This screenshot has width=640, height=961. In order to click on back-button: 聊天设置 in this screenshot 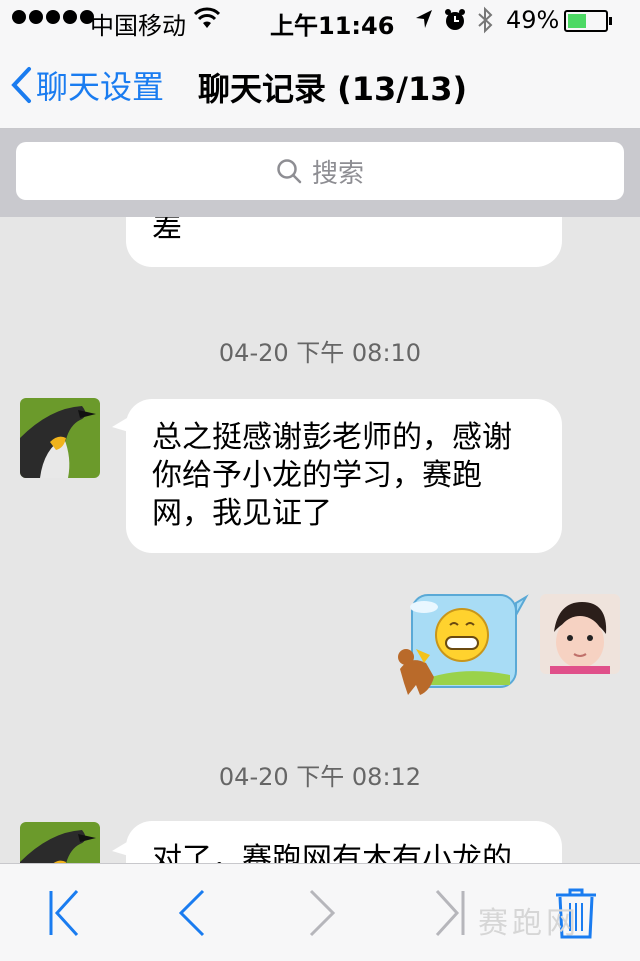, I will do `click(87, 85)`.